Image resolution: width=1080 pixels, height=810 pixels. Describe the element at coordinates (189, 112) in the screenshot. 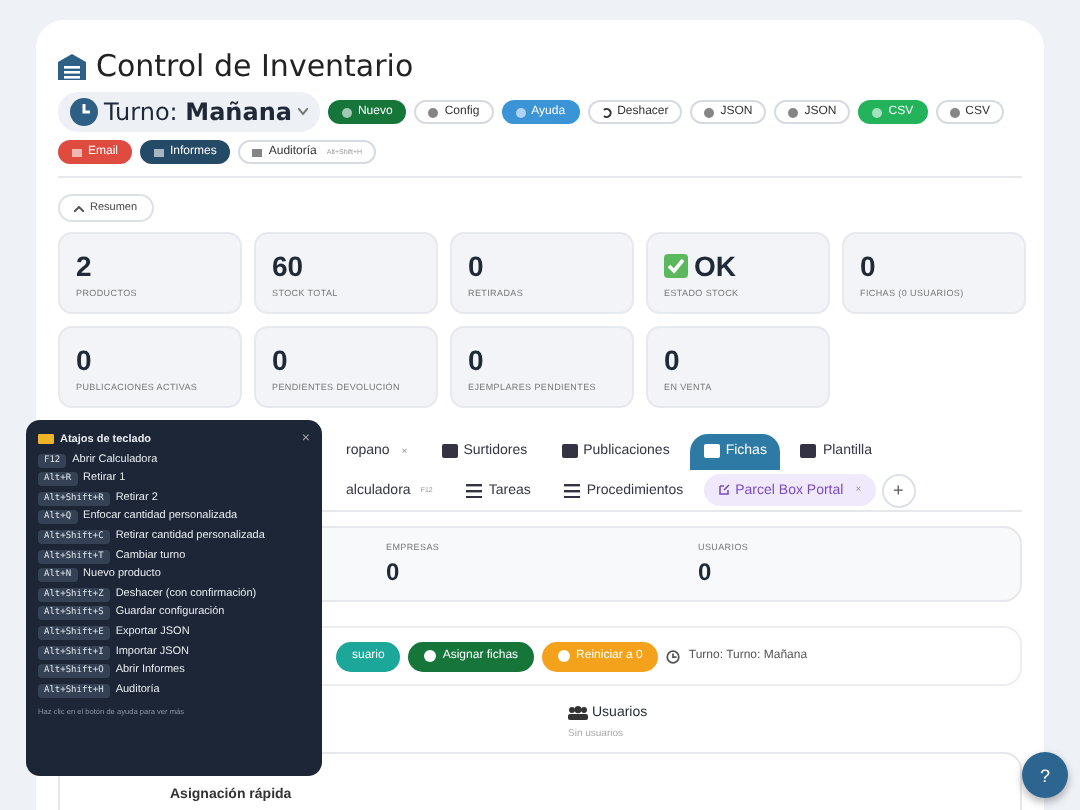

I see `shift-selector: Turno: Mañana` at that location.